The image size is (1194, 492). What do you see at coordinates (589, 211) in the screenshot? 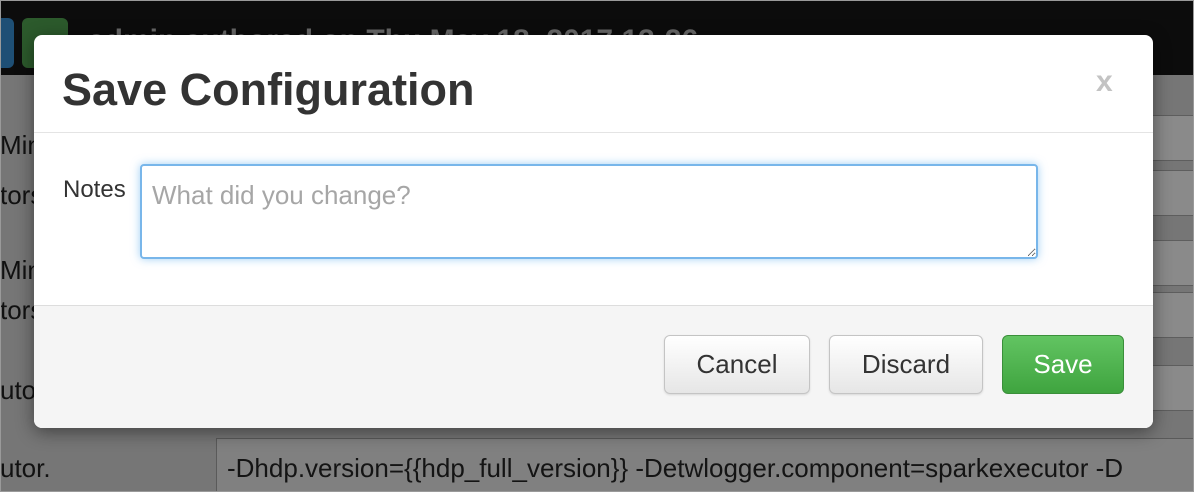
I see `notes-textarea` at bounding box center [589, 211].